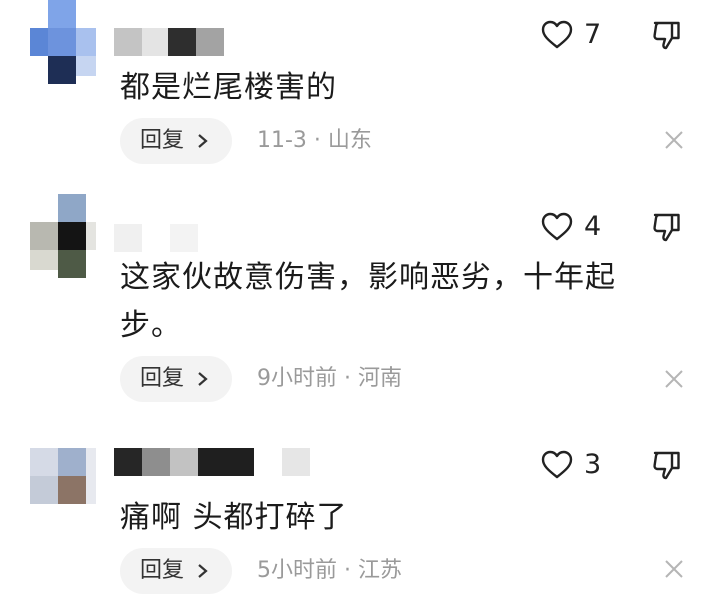 The height and width of the screenshot is (594, 720). Describe the element at coordinates (593, 464) in the screenshot. I see `like-count: 3` at that location.